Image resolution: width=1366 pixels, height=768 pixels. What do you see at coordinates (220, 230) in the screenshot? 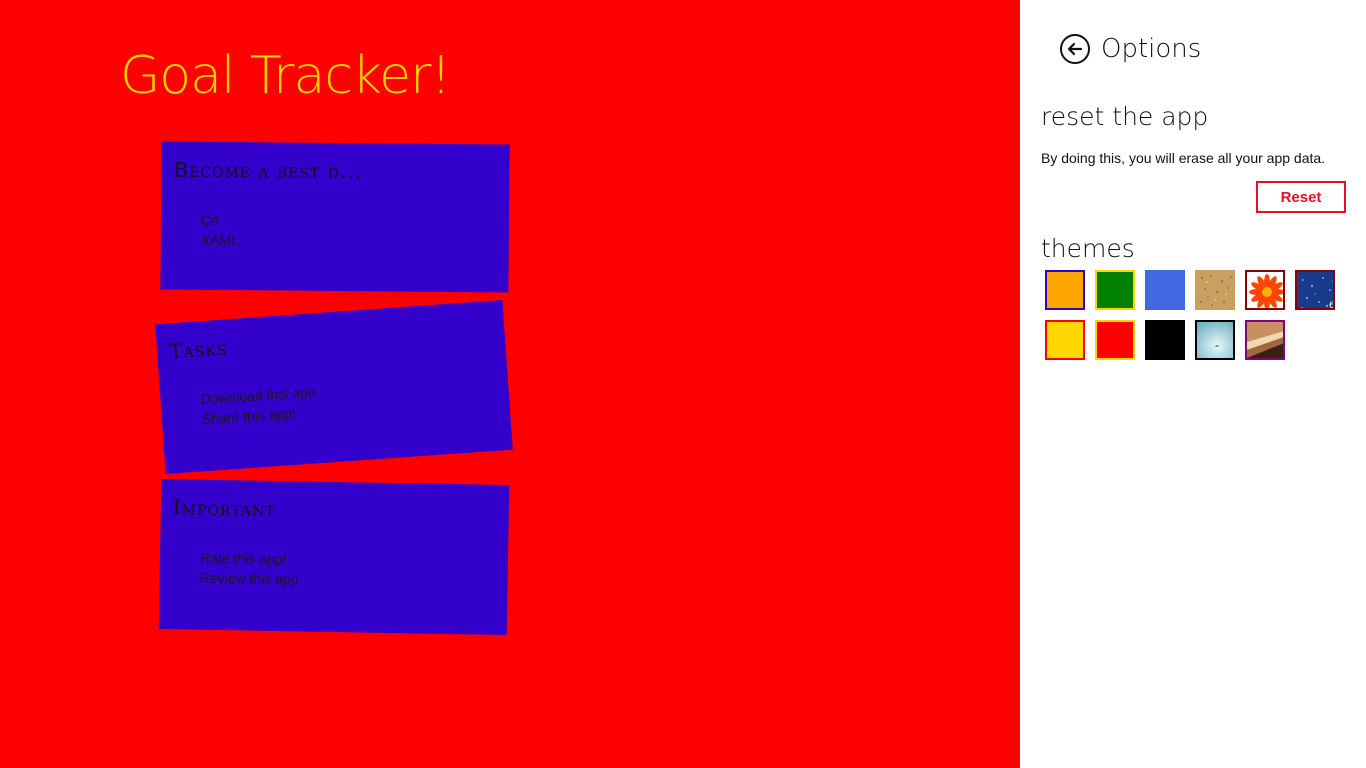
I see `card-items: C# XAML` at bounding box center [220, 230].